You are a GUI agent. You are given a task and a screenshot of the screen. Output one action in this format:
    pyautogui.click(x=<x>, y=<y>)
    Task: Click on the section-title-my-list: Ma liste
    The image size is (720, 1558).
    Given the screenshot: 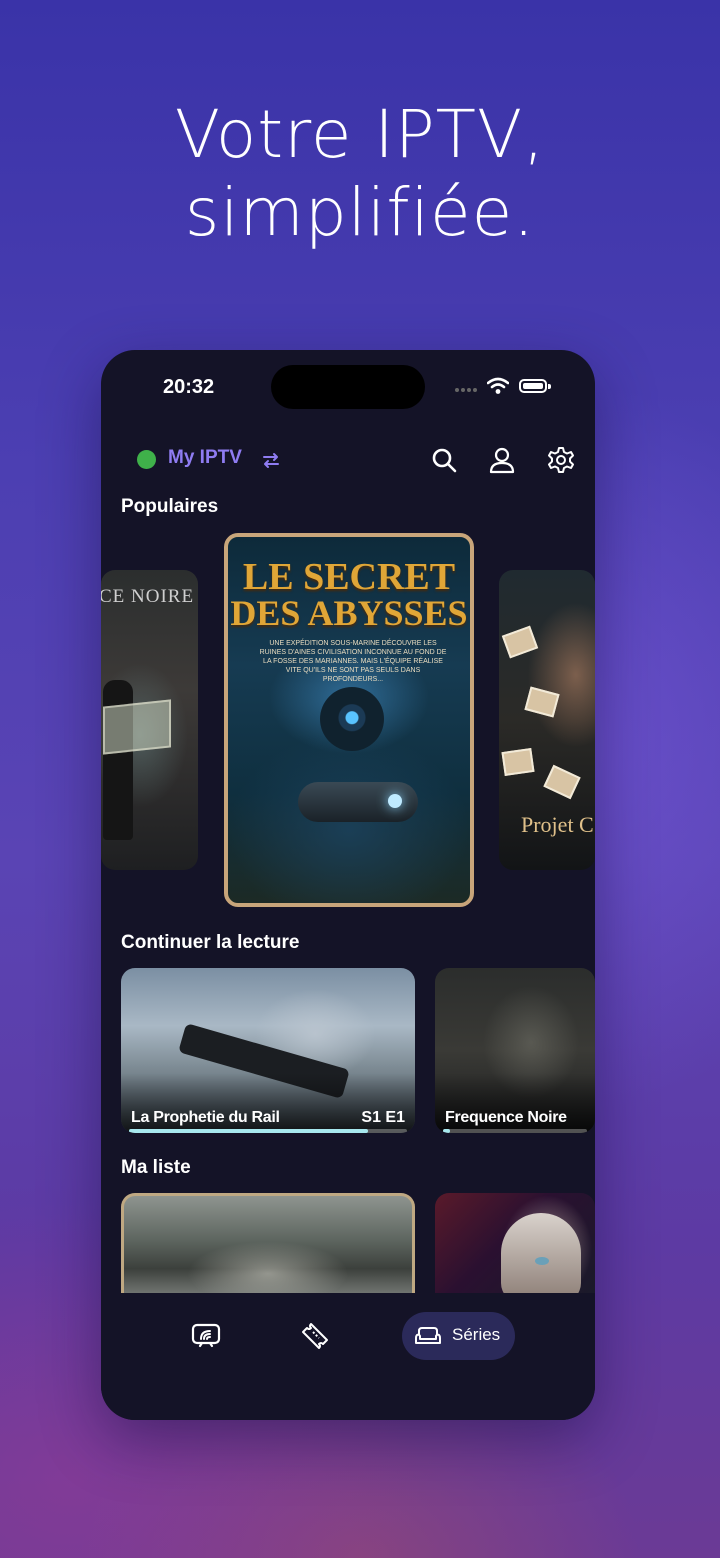 What is the action you would take?
    pyautogui.click(x=156, y=1167)
    